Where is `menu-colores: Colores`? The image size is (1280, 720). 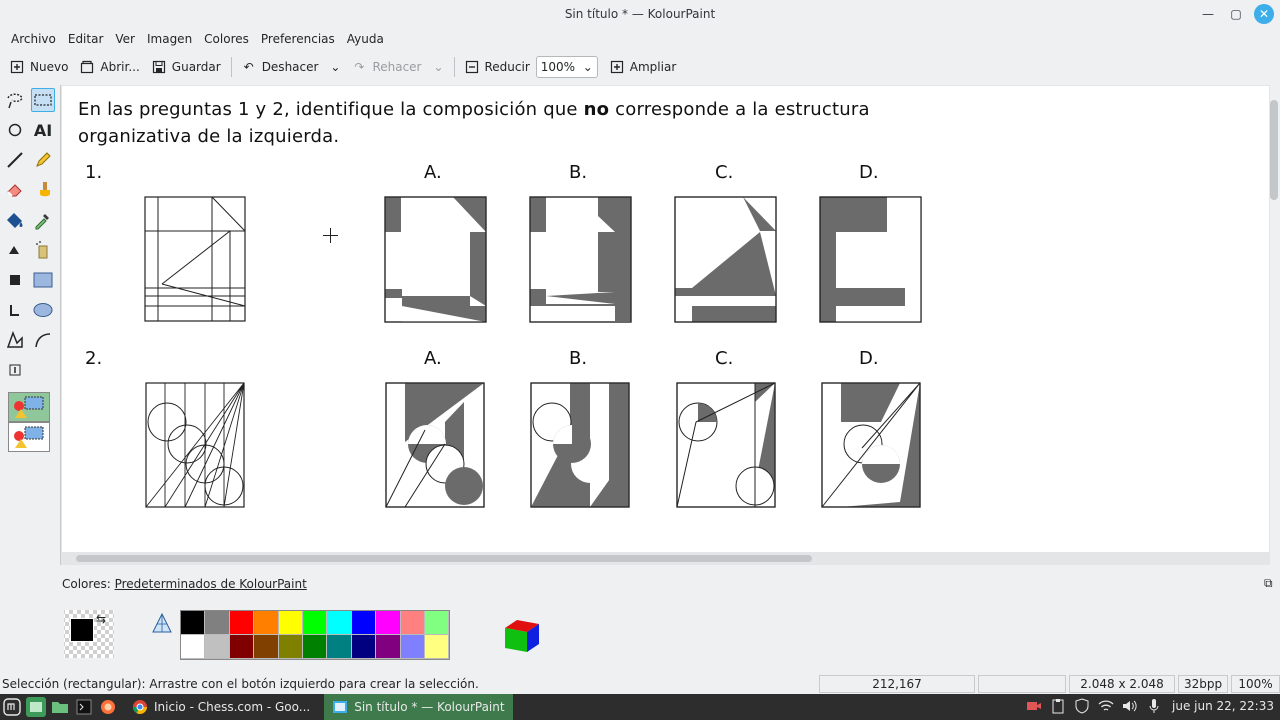
menu-colores: Colores is located at coordinates (226, 39).